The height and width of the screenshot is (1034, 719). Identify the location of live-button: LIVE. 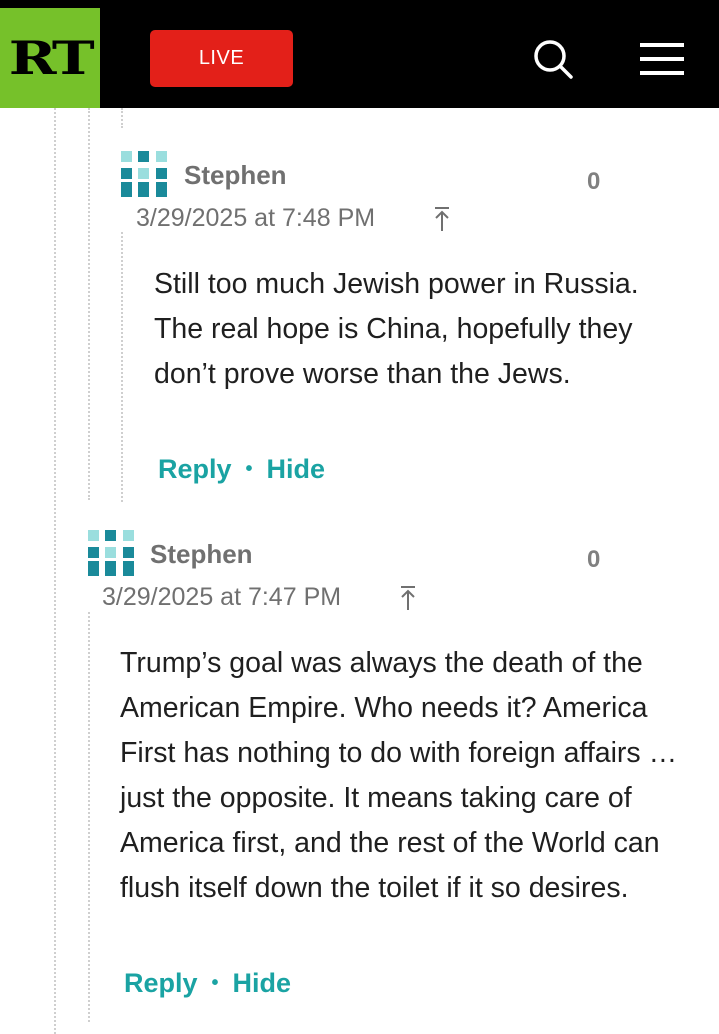
(221, 58).